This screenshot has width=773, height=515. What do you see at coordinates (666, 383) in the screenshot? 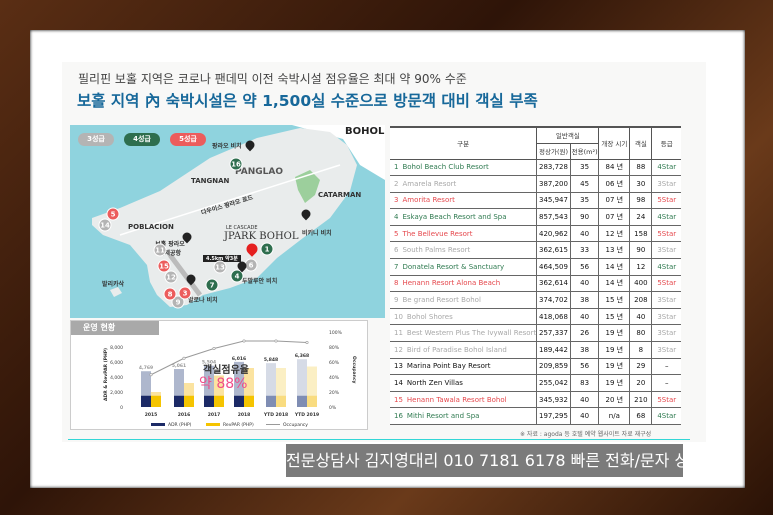
I see `cell-grade: –` at bounding box center [666, 383].